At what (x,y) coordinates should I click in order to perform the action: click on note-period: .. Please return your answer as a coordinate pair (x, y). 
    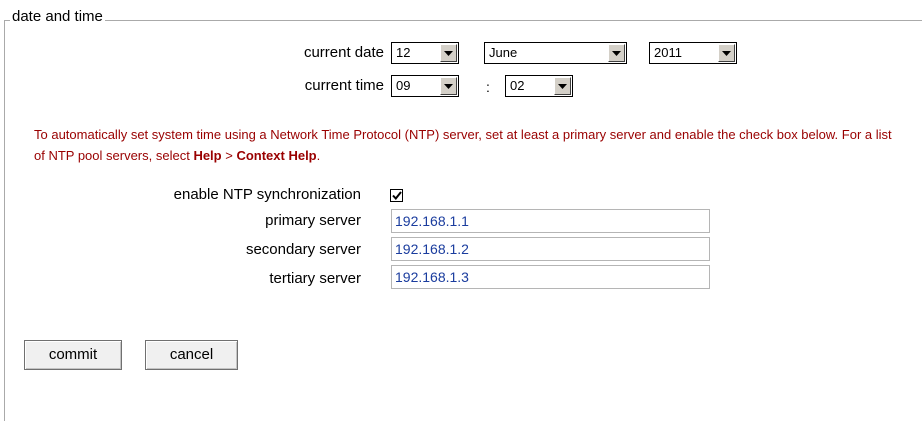
    Looking at the image, I should click on (318, 155).